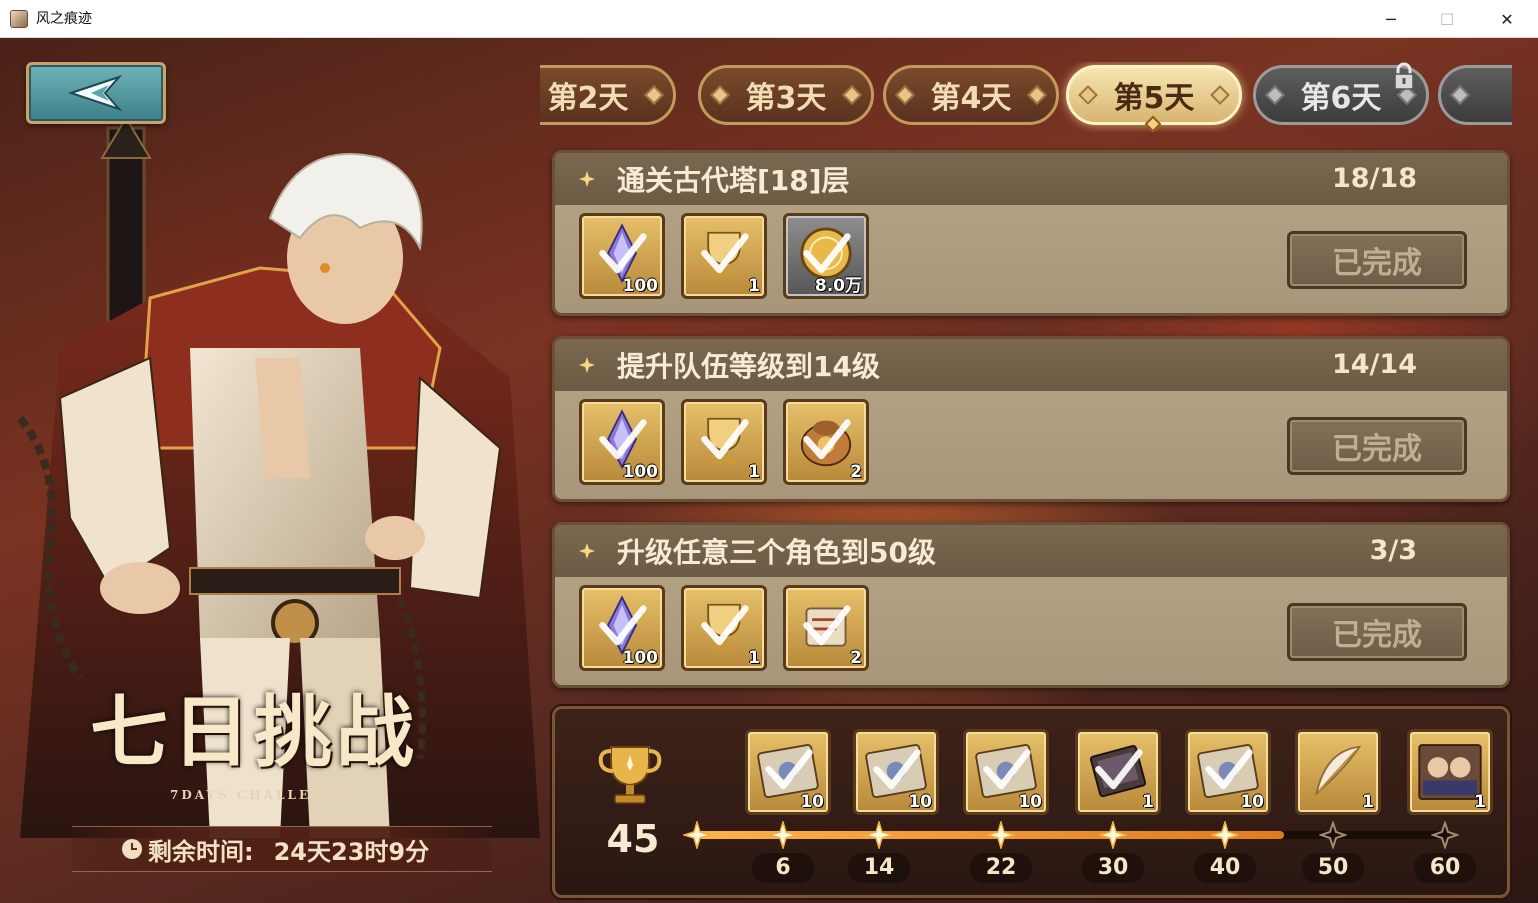  What do you see at coordinates (1225, 868) in the screenshot?
I see `milestone-label: 40` at bounding box center [1225, 868].